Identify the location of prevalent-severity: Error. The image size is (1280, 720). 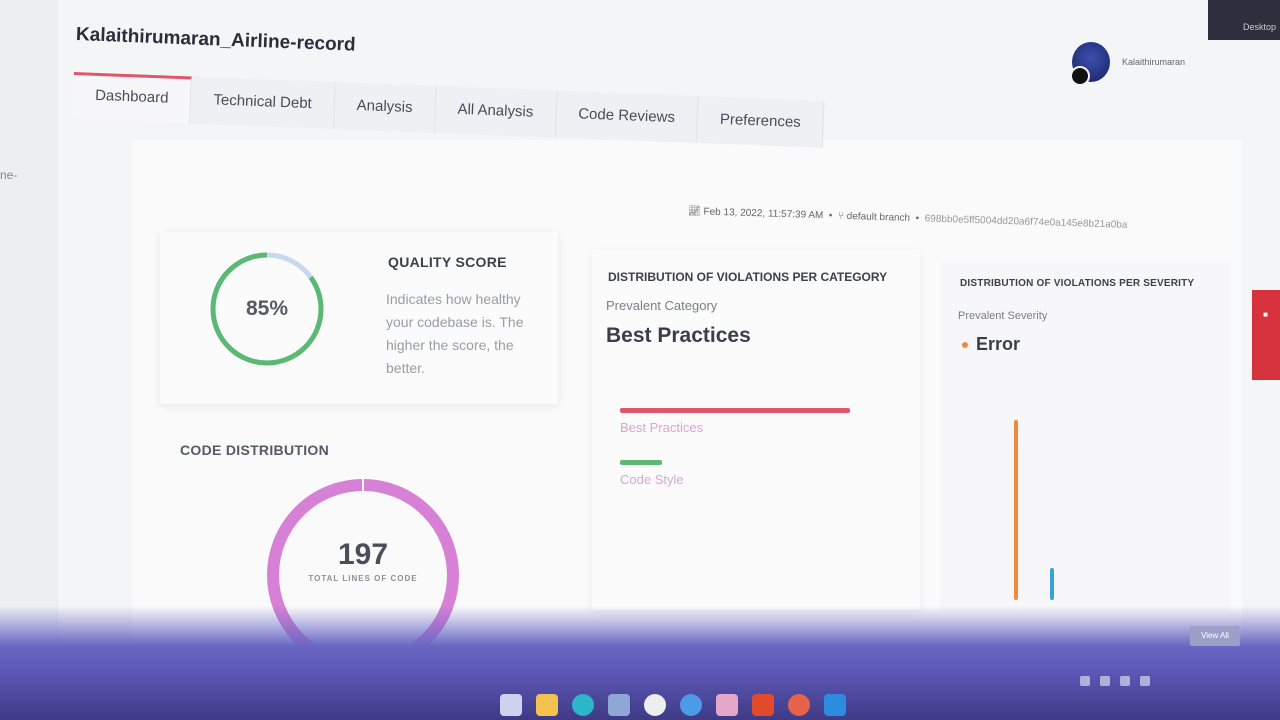
(991, 344).